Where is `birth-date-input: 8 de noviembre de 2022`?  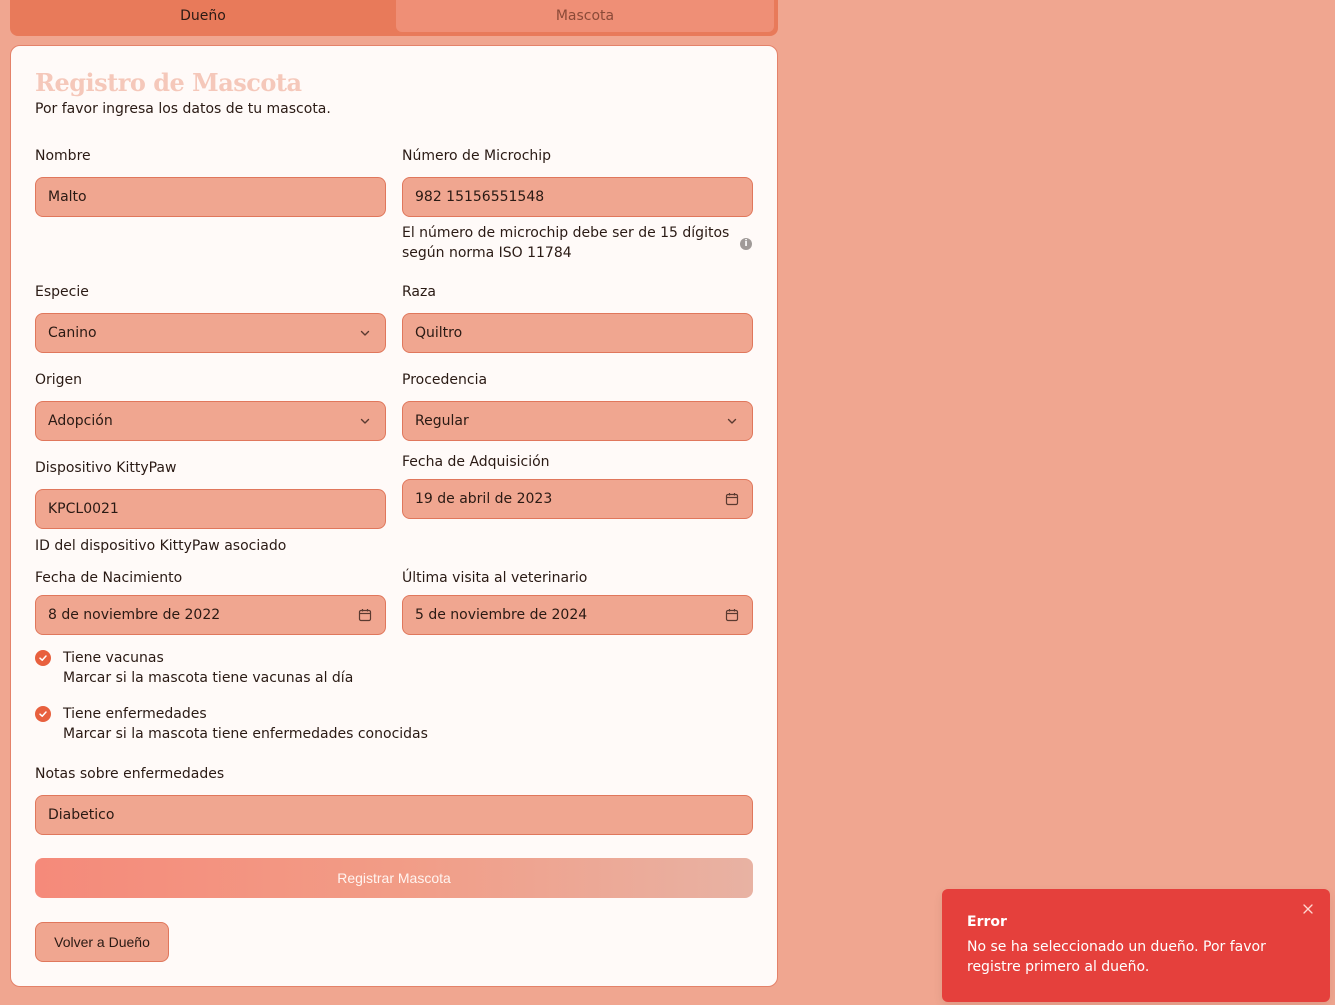
birth-date-input: 8 de noviembre de 2022 is located at coordinates (210, 615).